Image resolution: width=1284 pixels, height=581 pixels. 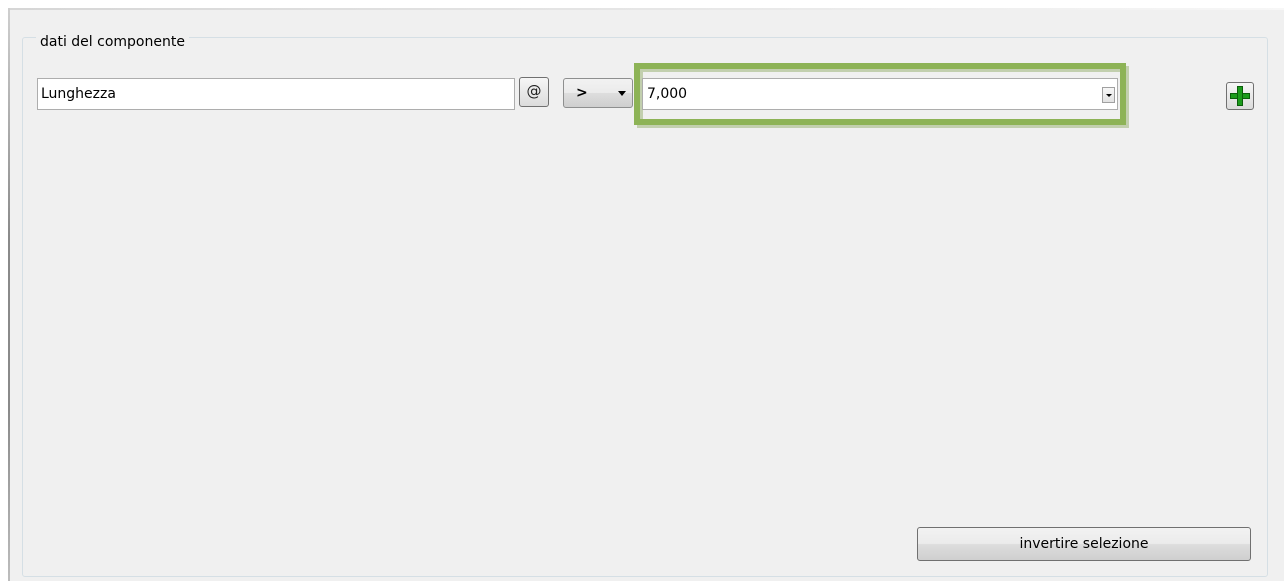 I want to click on value-combobox: 7,000, so click(x=880, y=94).